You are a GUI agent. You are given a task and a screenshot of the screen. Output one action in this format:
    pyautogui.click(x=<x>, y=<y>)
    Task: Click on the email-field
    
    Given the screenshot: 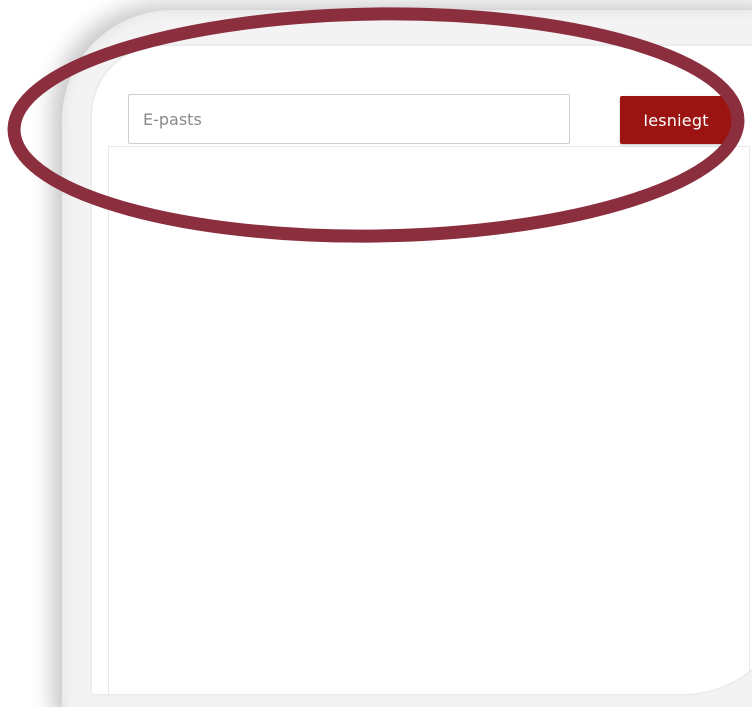 What is the action you would take?
    pyautogui.click(x=349, y=119)
    